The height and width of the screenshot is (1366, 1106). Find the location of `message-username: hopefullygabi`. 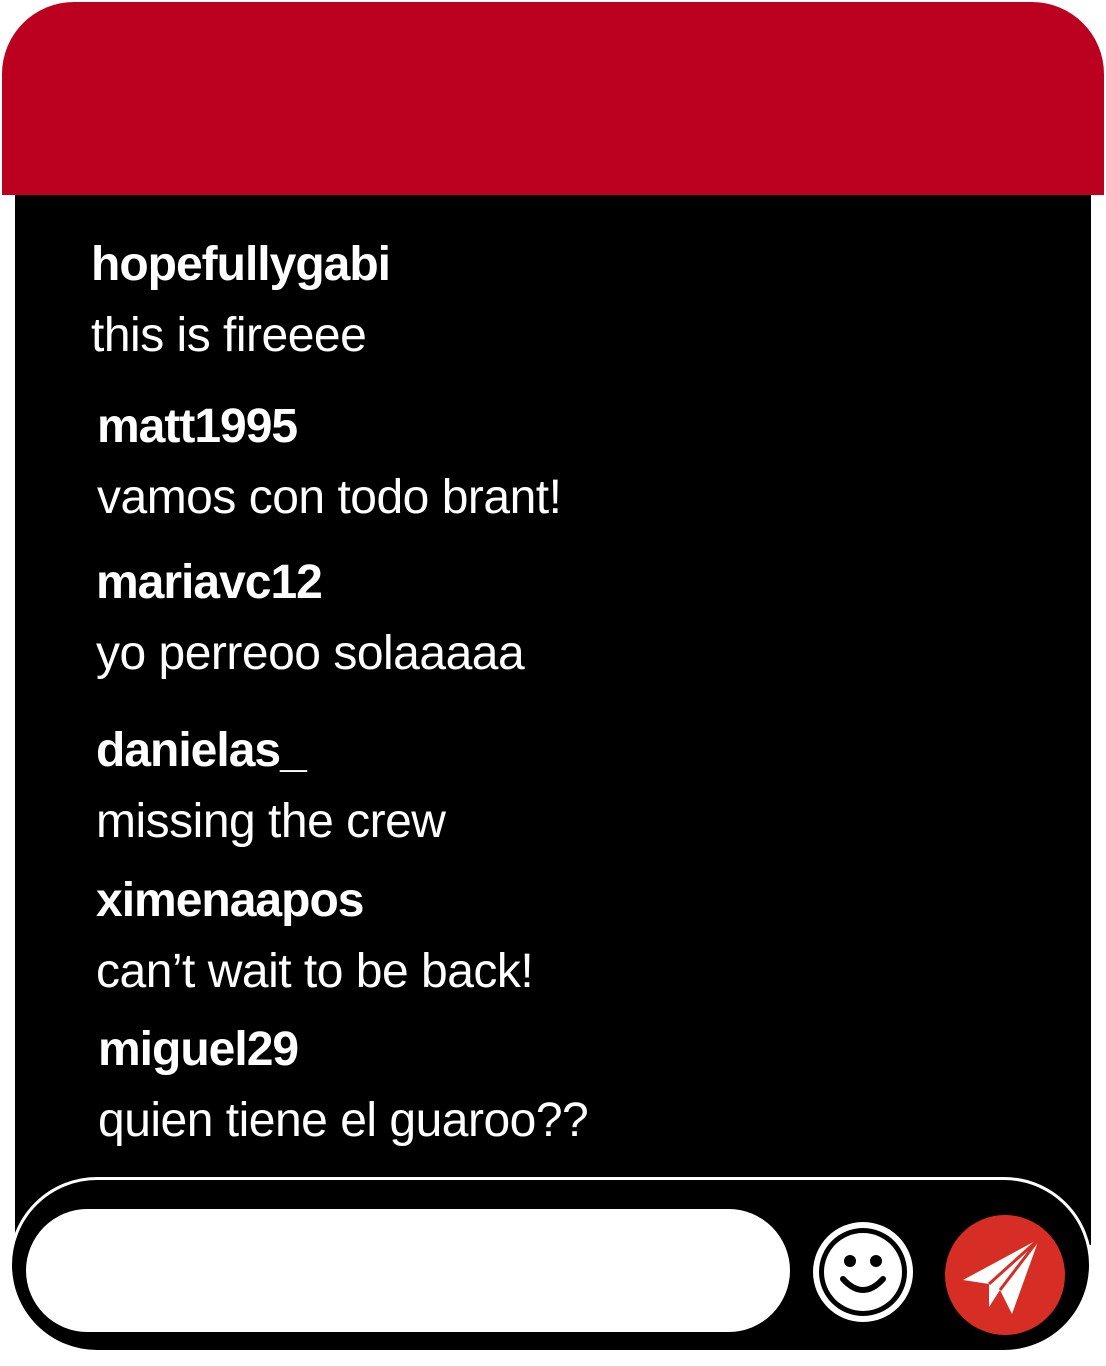

message-username: hopefullygabi is located at coordinates (241, 264).